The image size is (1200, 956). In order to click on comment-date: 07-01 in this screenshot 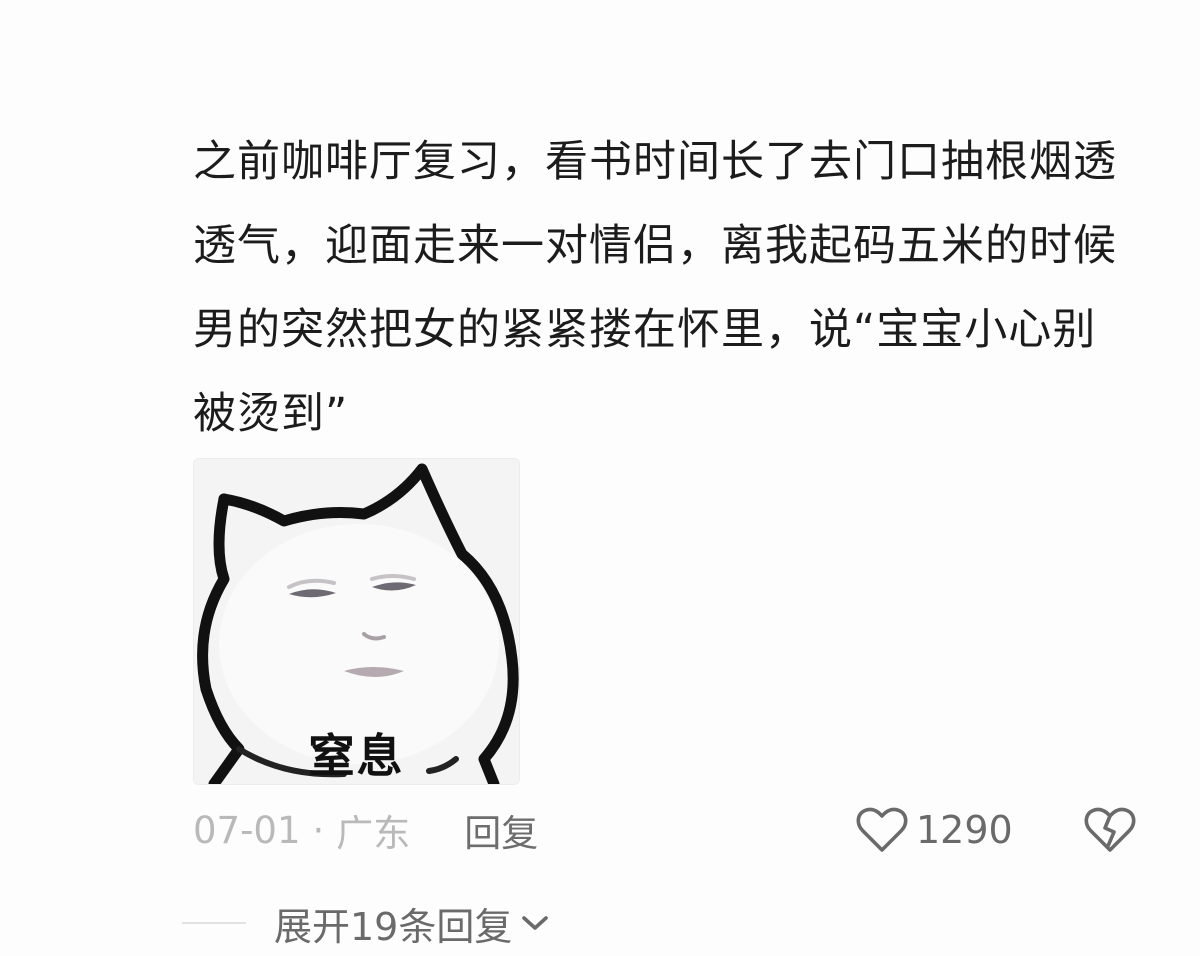, I will do `click(247, 830)`.